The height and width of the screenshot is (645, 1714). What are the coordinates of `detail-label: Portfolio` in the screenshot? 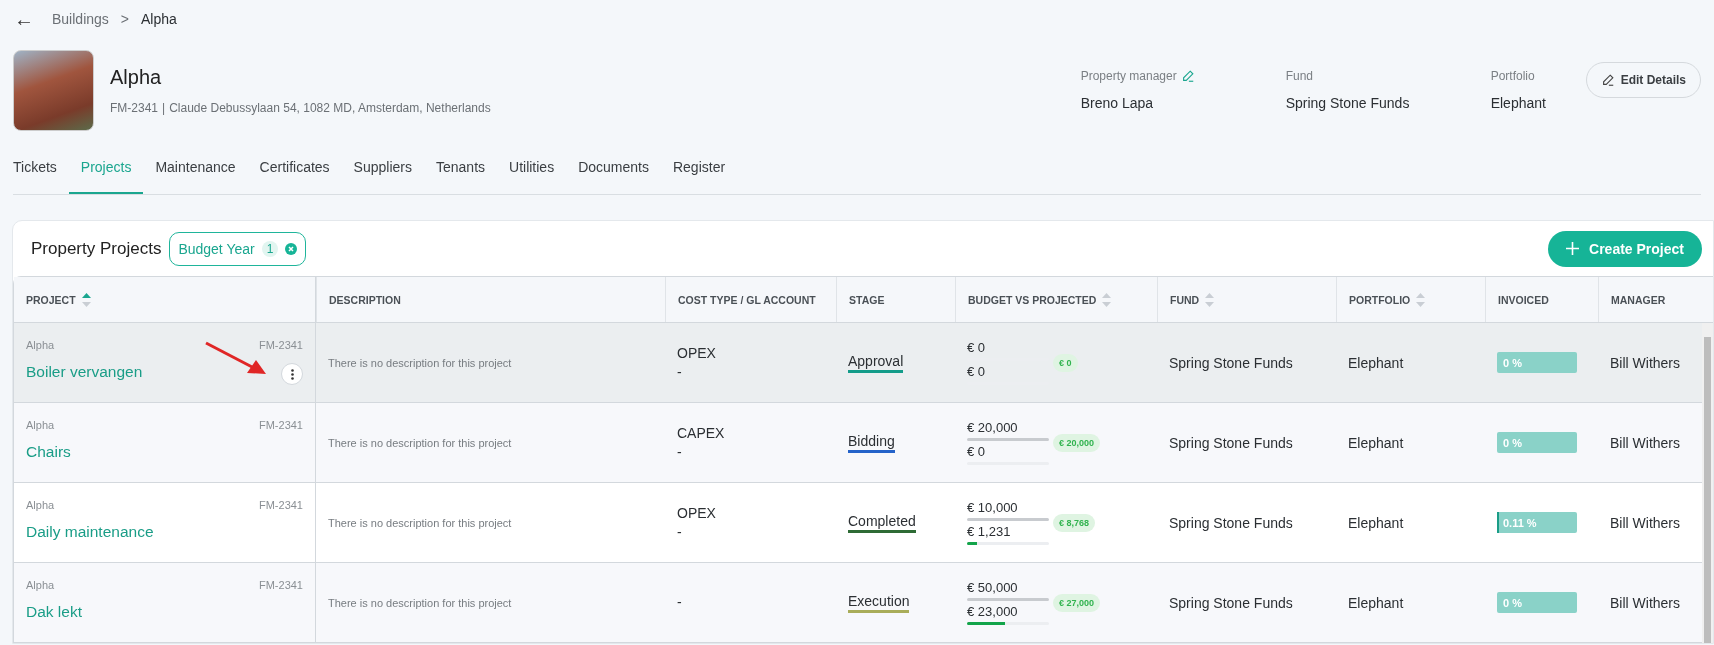 It's located at (1512, 76).